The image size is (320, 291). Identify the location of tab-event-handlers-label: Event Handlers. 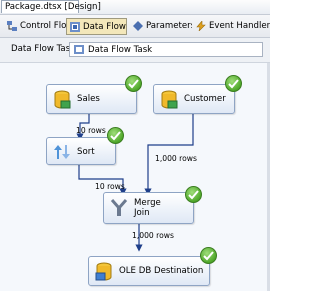
(239, 26).